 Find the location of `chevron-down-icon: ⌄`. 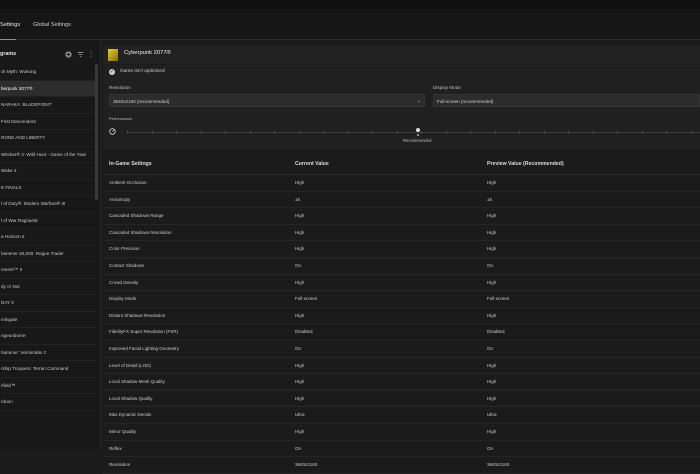

chevron-down-icon: ⌄ is located at coordinates (418, 101).